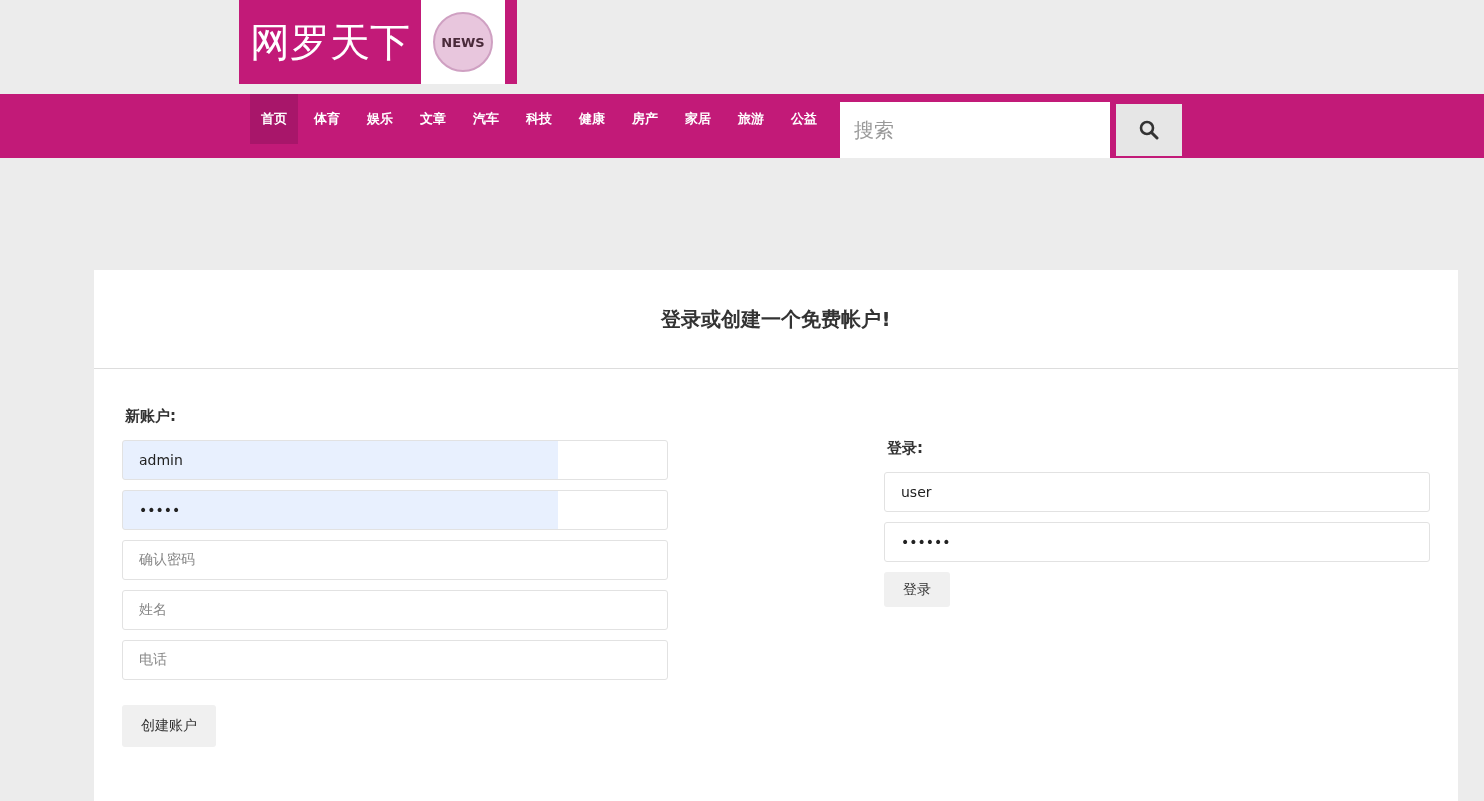  What do you see at coordinates (698, 119) in the screenshot?
I see `nav-link: 家居` at bounding box center [698, 119].